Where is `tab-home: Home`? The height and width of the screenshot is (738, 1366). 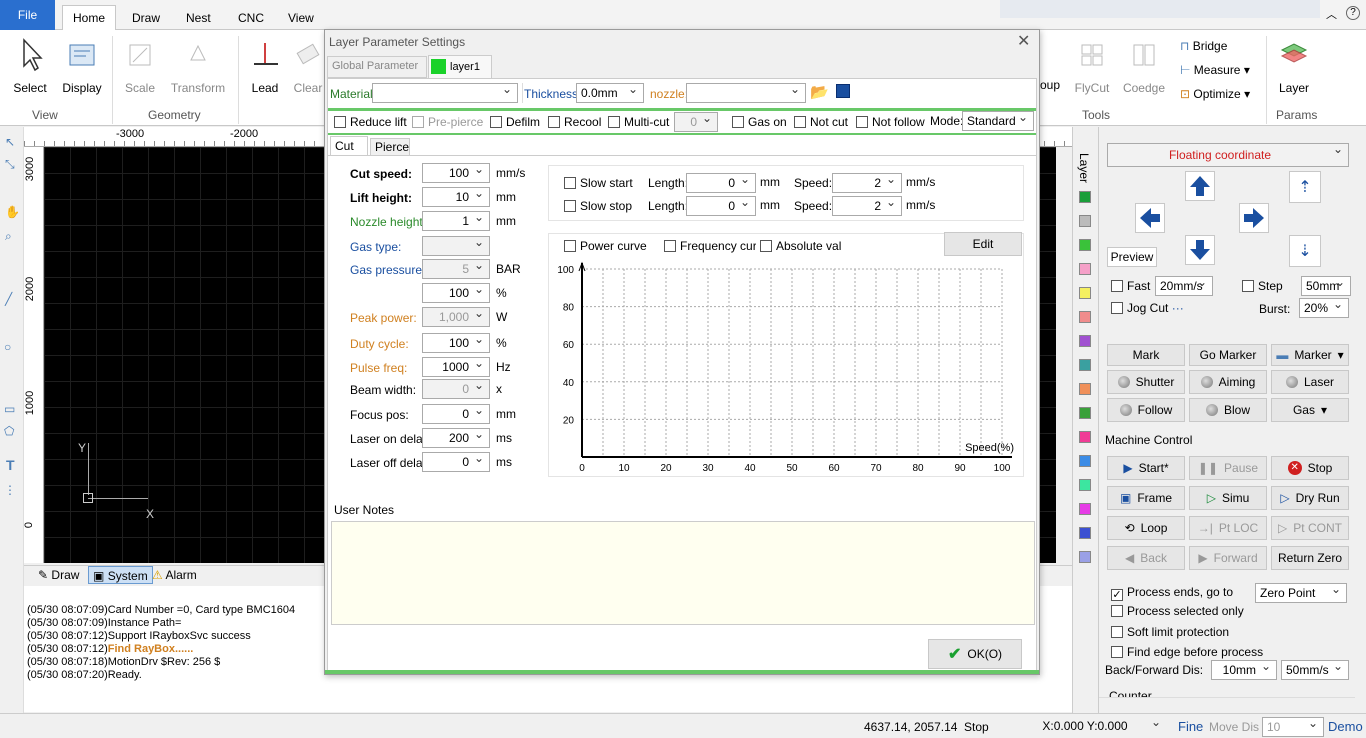
tab-home: Home is located at coordinates (89, 18).